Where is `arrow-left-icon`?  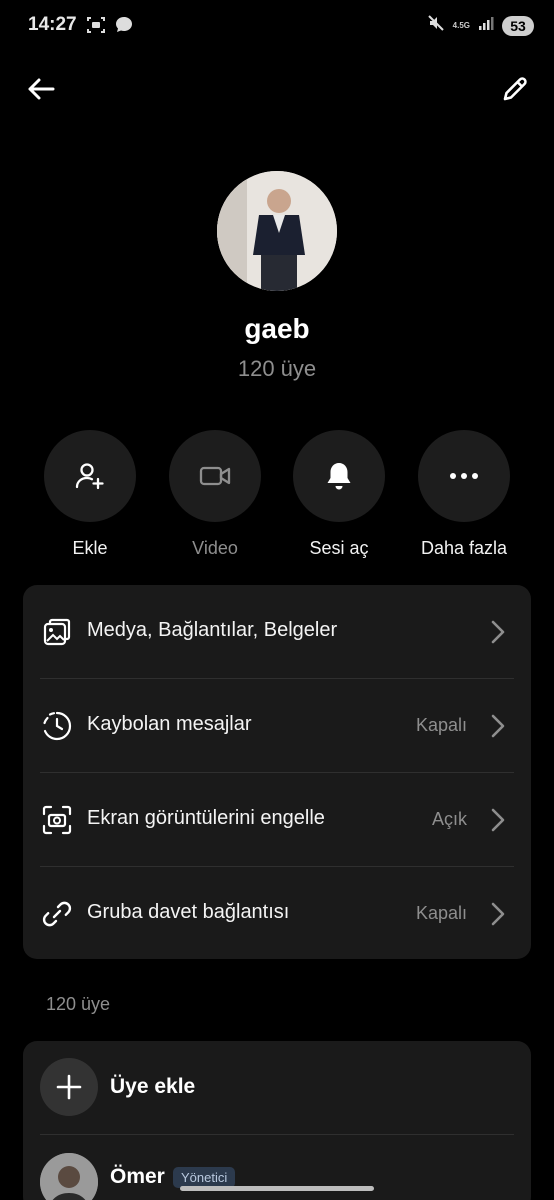
arrow-left-icon is located at coordinates (41, 89).